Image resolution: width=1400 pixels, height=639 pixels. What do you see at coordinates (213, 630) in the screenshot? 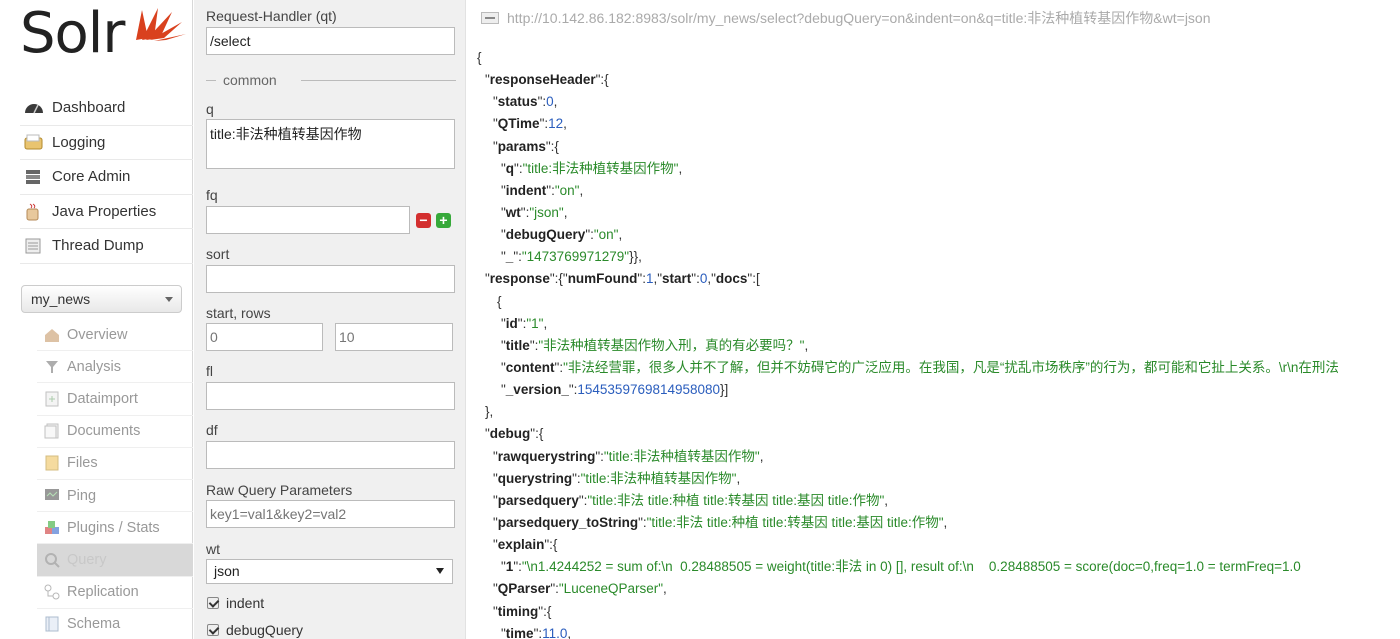
I see `debug-query-checkbox` at bounding box center [213, 630].